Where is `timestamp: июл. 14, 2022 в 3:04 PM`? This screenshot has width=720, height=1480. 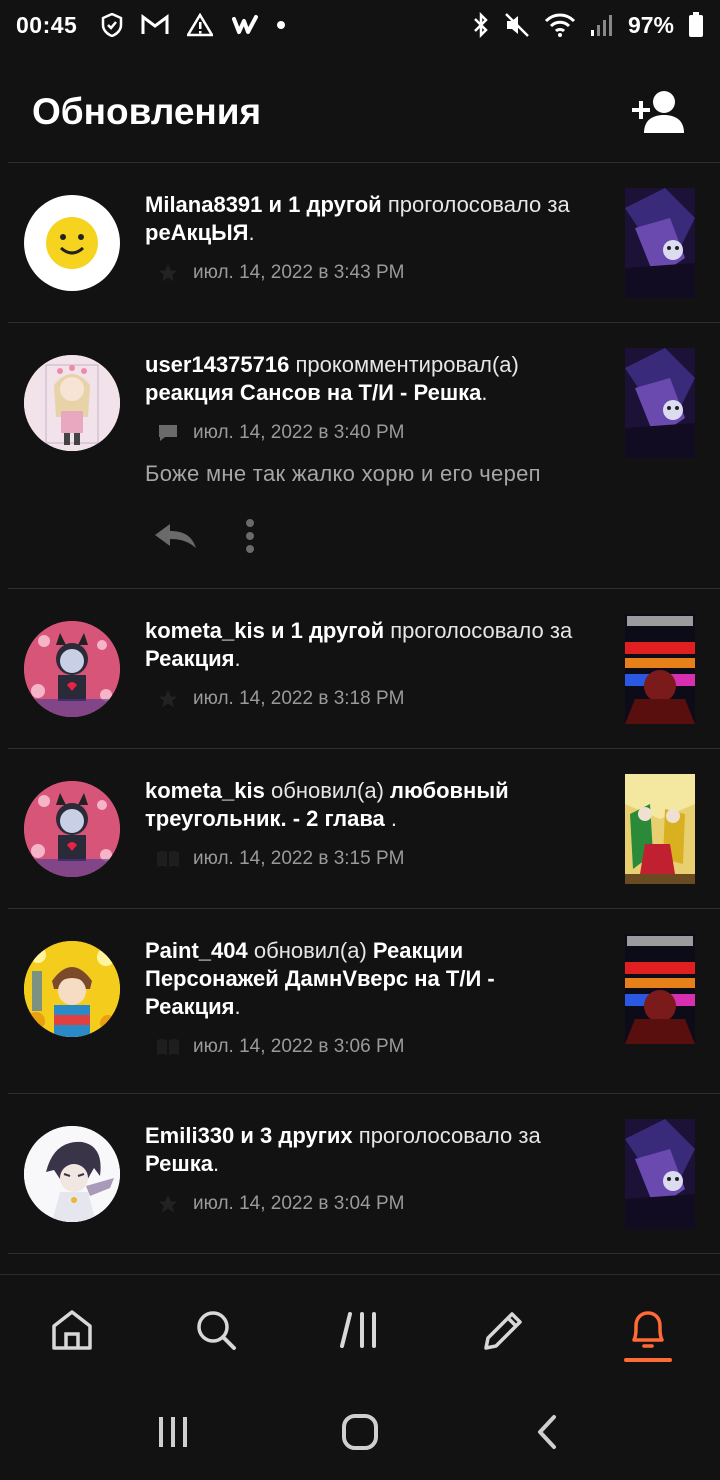 timestamp: июл. 14, 2022 в 3:04 PM is located at coordinates (299, 1203).